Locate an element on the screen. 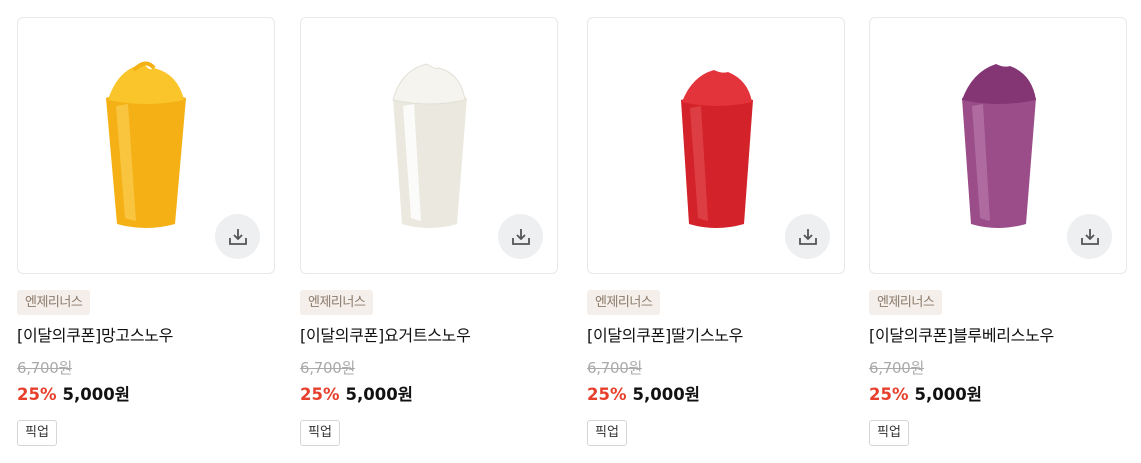 This screenshot has height=463, width=1141. product-title: [이달의쿠폰]요거트스노우 is located at coordinates (385, 334).